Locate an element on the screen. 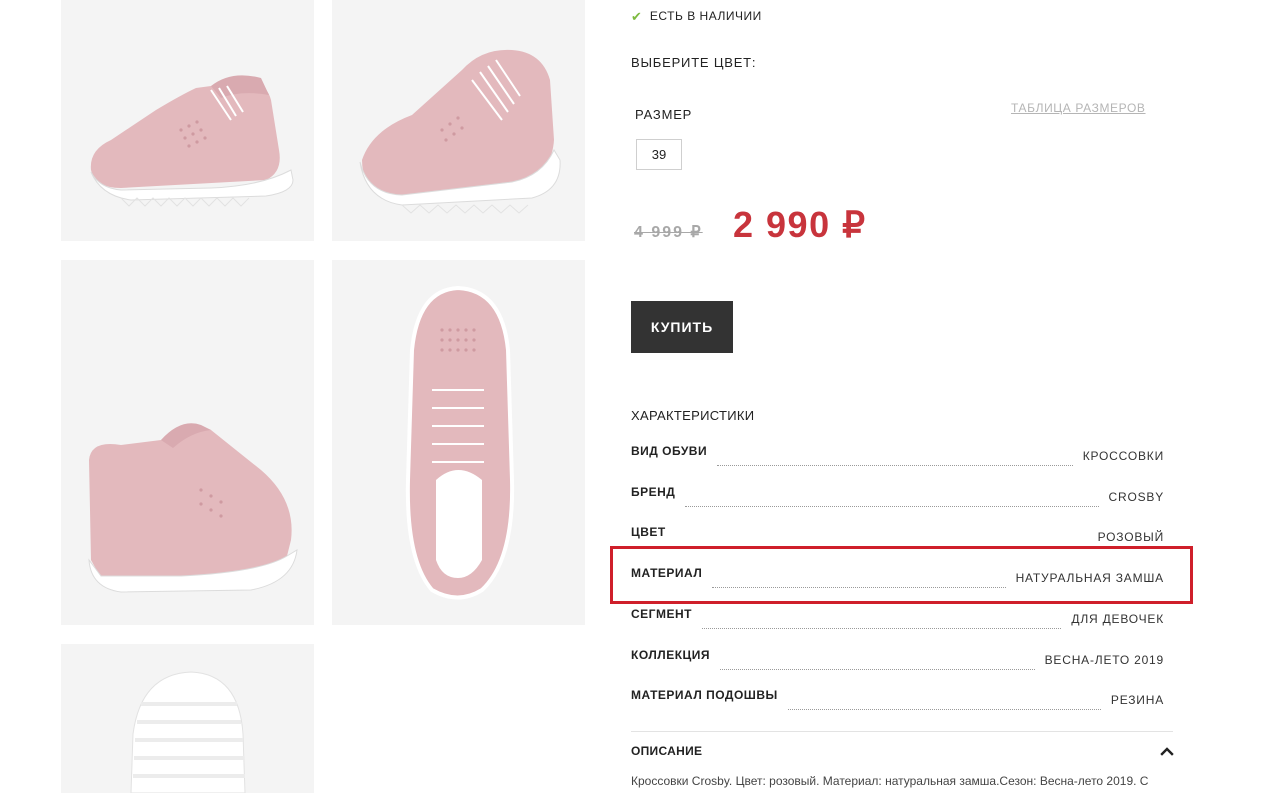 Image resolution: width=1280 pixels, height=793 pixels. size-option-39: 39 is located at coordinates (659, 154).